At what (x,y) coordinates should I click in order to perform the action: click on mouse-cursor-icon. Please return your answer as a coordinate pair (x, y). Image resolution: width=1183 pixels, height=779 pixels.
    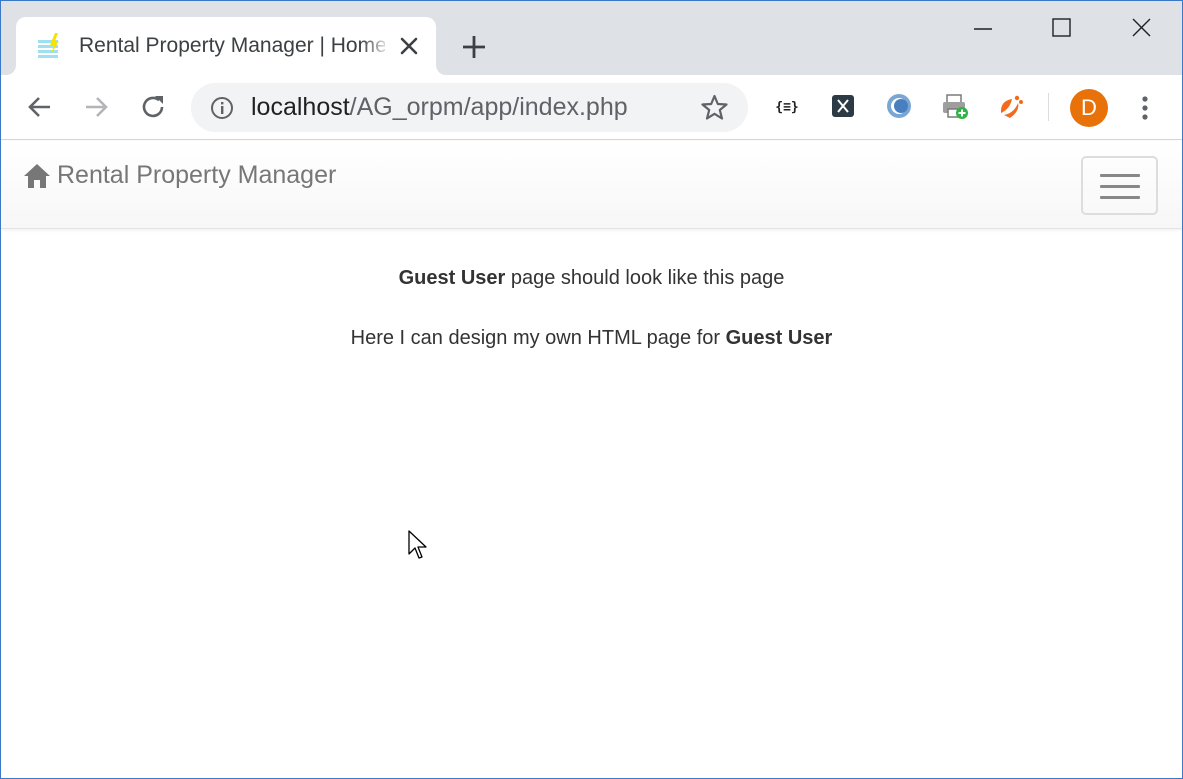
    Looking at the image, I should click on (417, 544).